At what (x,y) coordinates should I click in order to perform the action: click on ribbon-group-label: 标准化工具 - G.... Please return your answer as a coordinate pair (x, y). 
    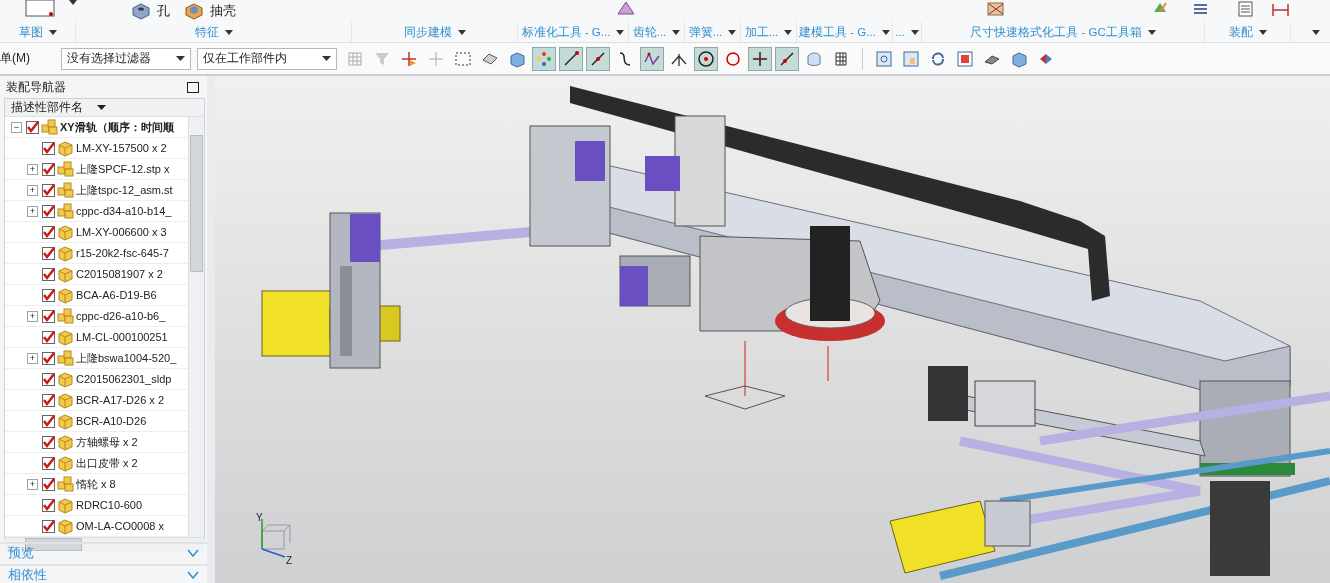
    Looking at the image, I should click on (566, 32).